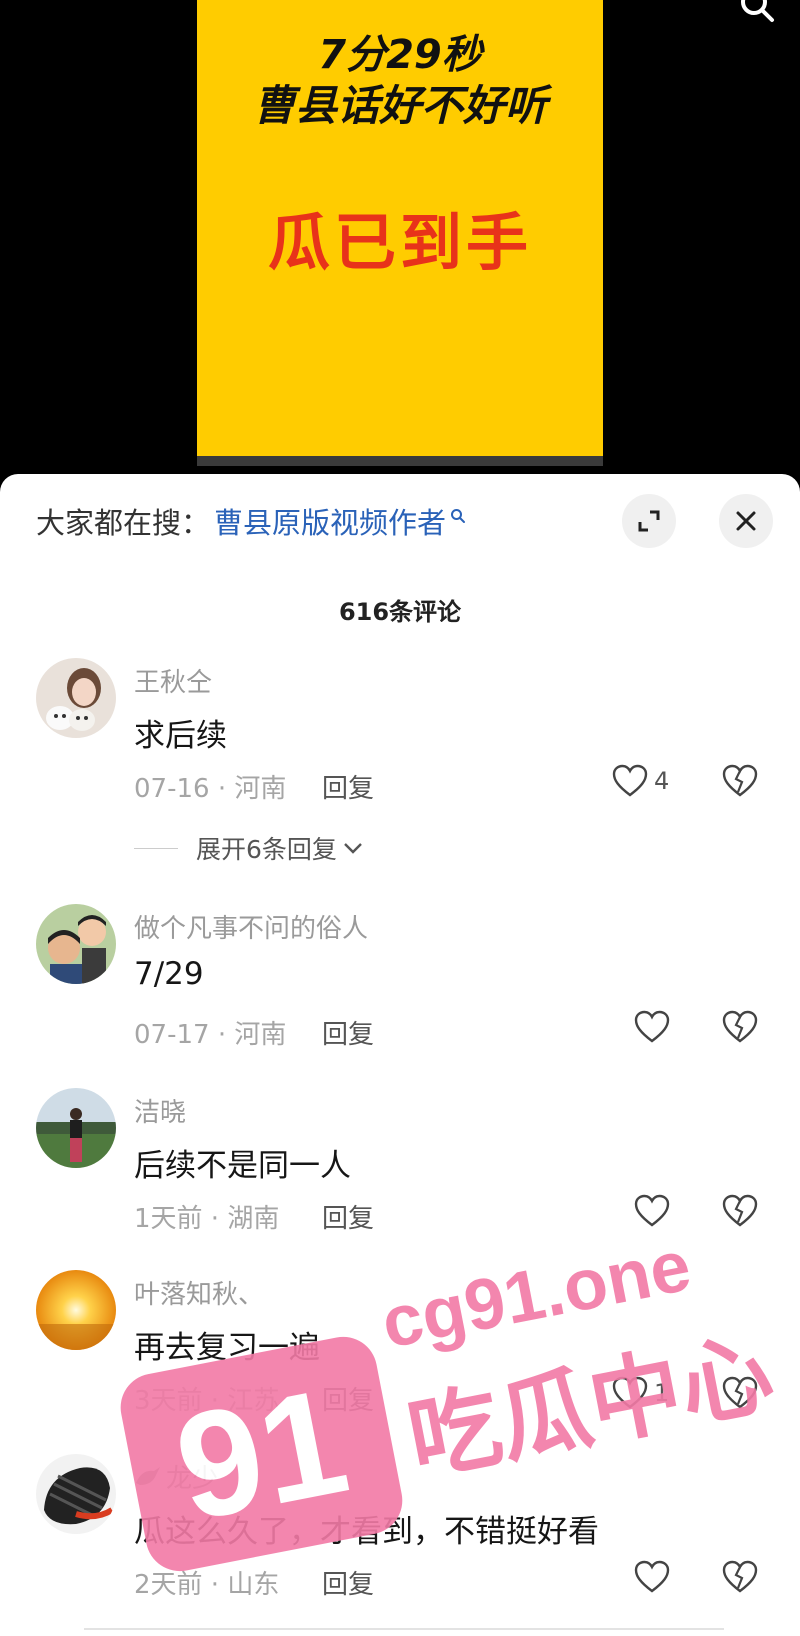  What do you see at coordinates (180, 736) in the screenshot?
I see `comment-text: 求后续` at bounding box center [180, 736].